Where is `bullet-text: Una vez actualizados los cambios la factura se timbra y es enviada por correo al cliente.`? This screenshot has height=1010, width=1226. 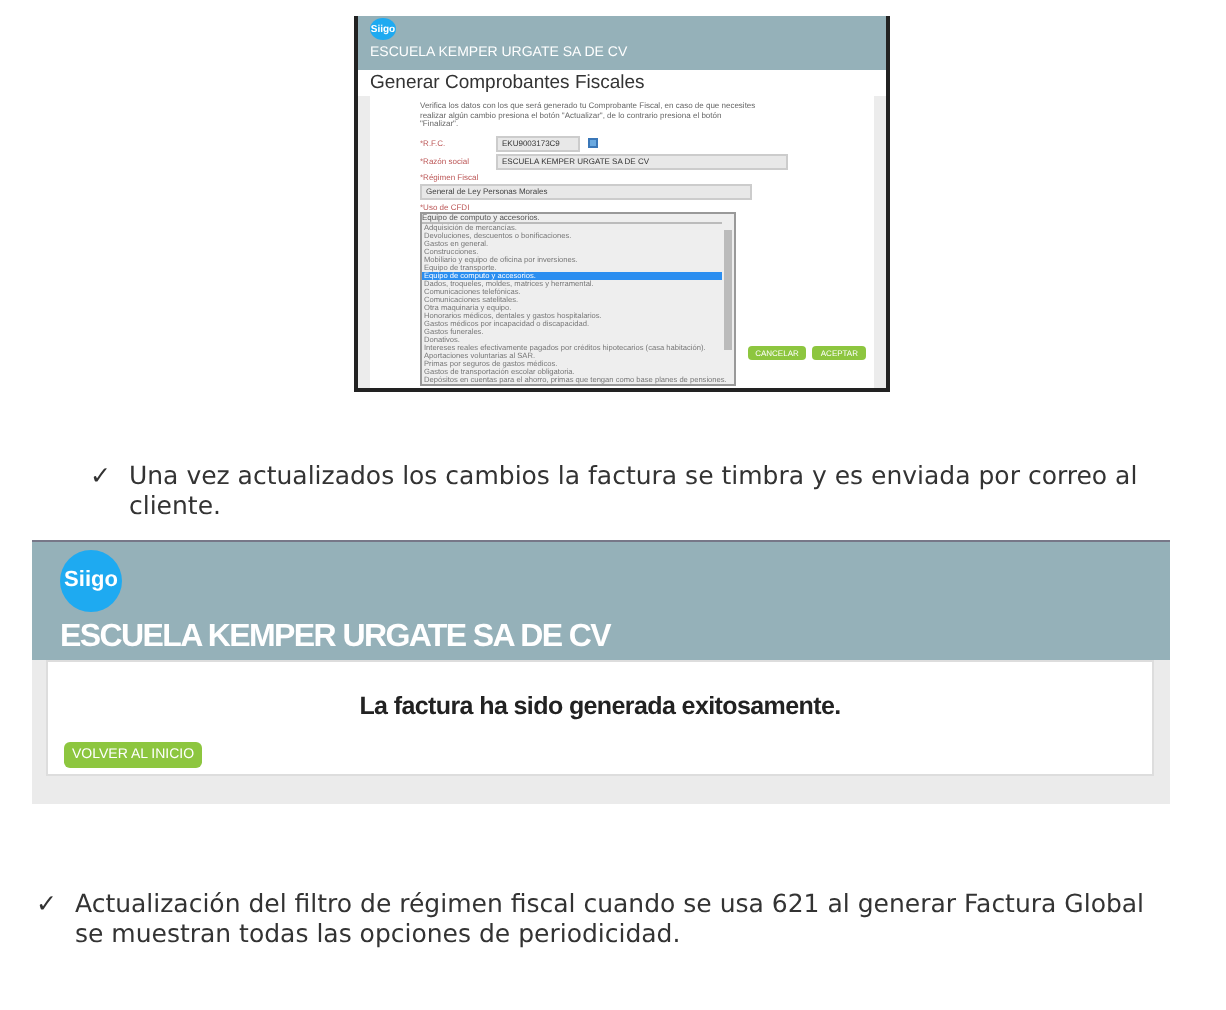
bullet-text: Una vez actualizados los cambios la factura se timbra y es enviada por correo al cliente. is located at coordinates (634, 489).